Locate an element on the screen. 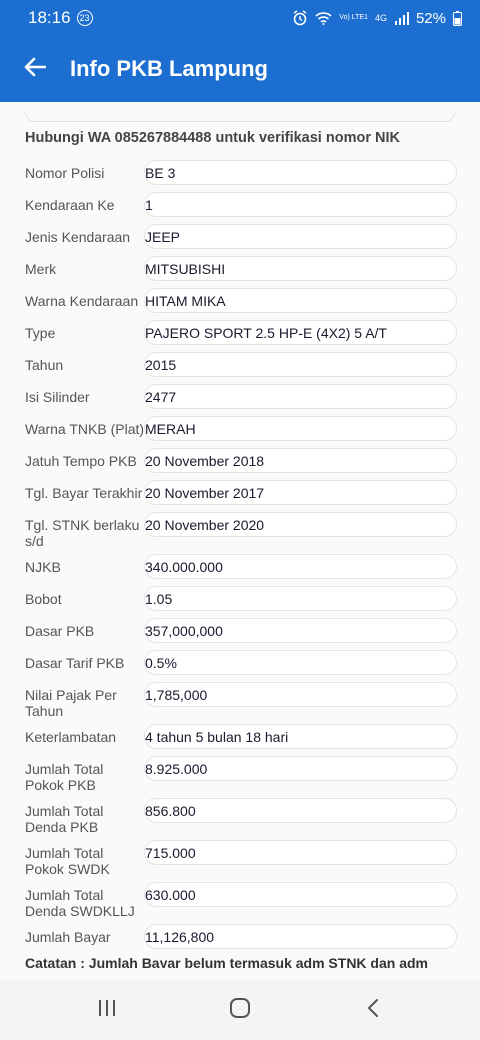  recents-button is located at coordinates (107, 1010).